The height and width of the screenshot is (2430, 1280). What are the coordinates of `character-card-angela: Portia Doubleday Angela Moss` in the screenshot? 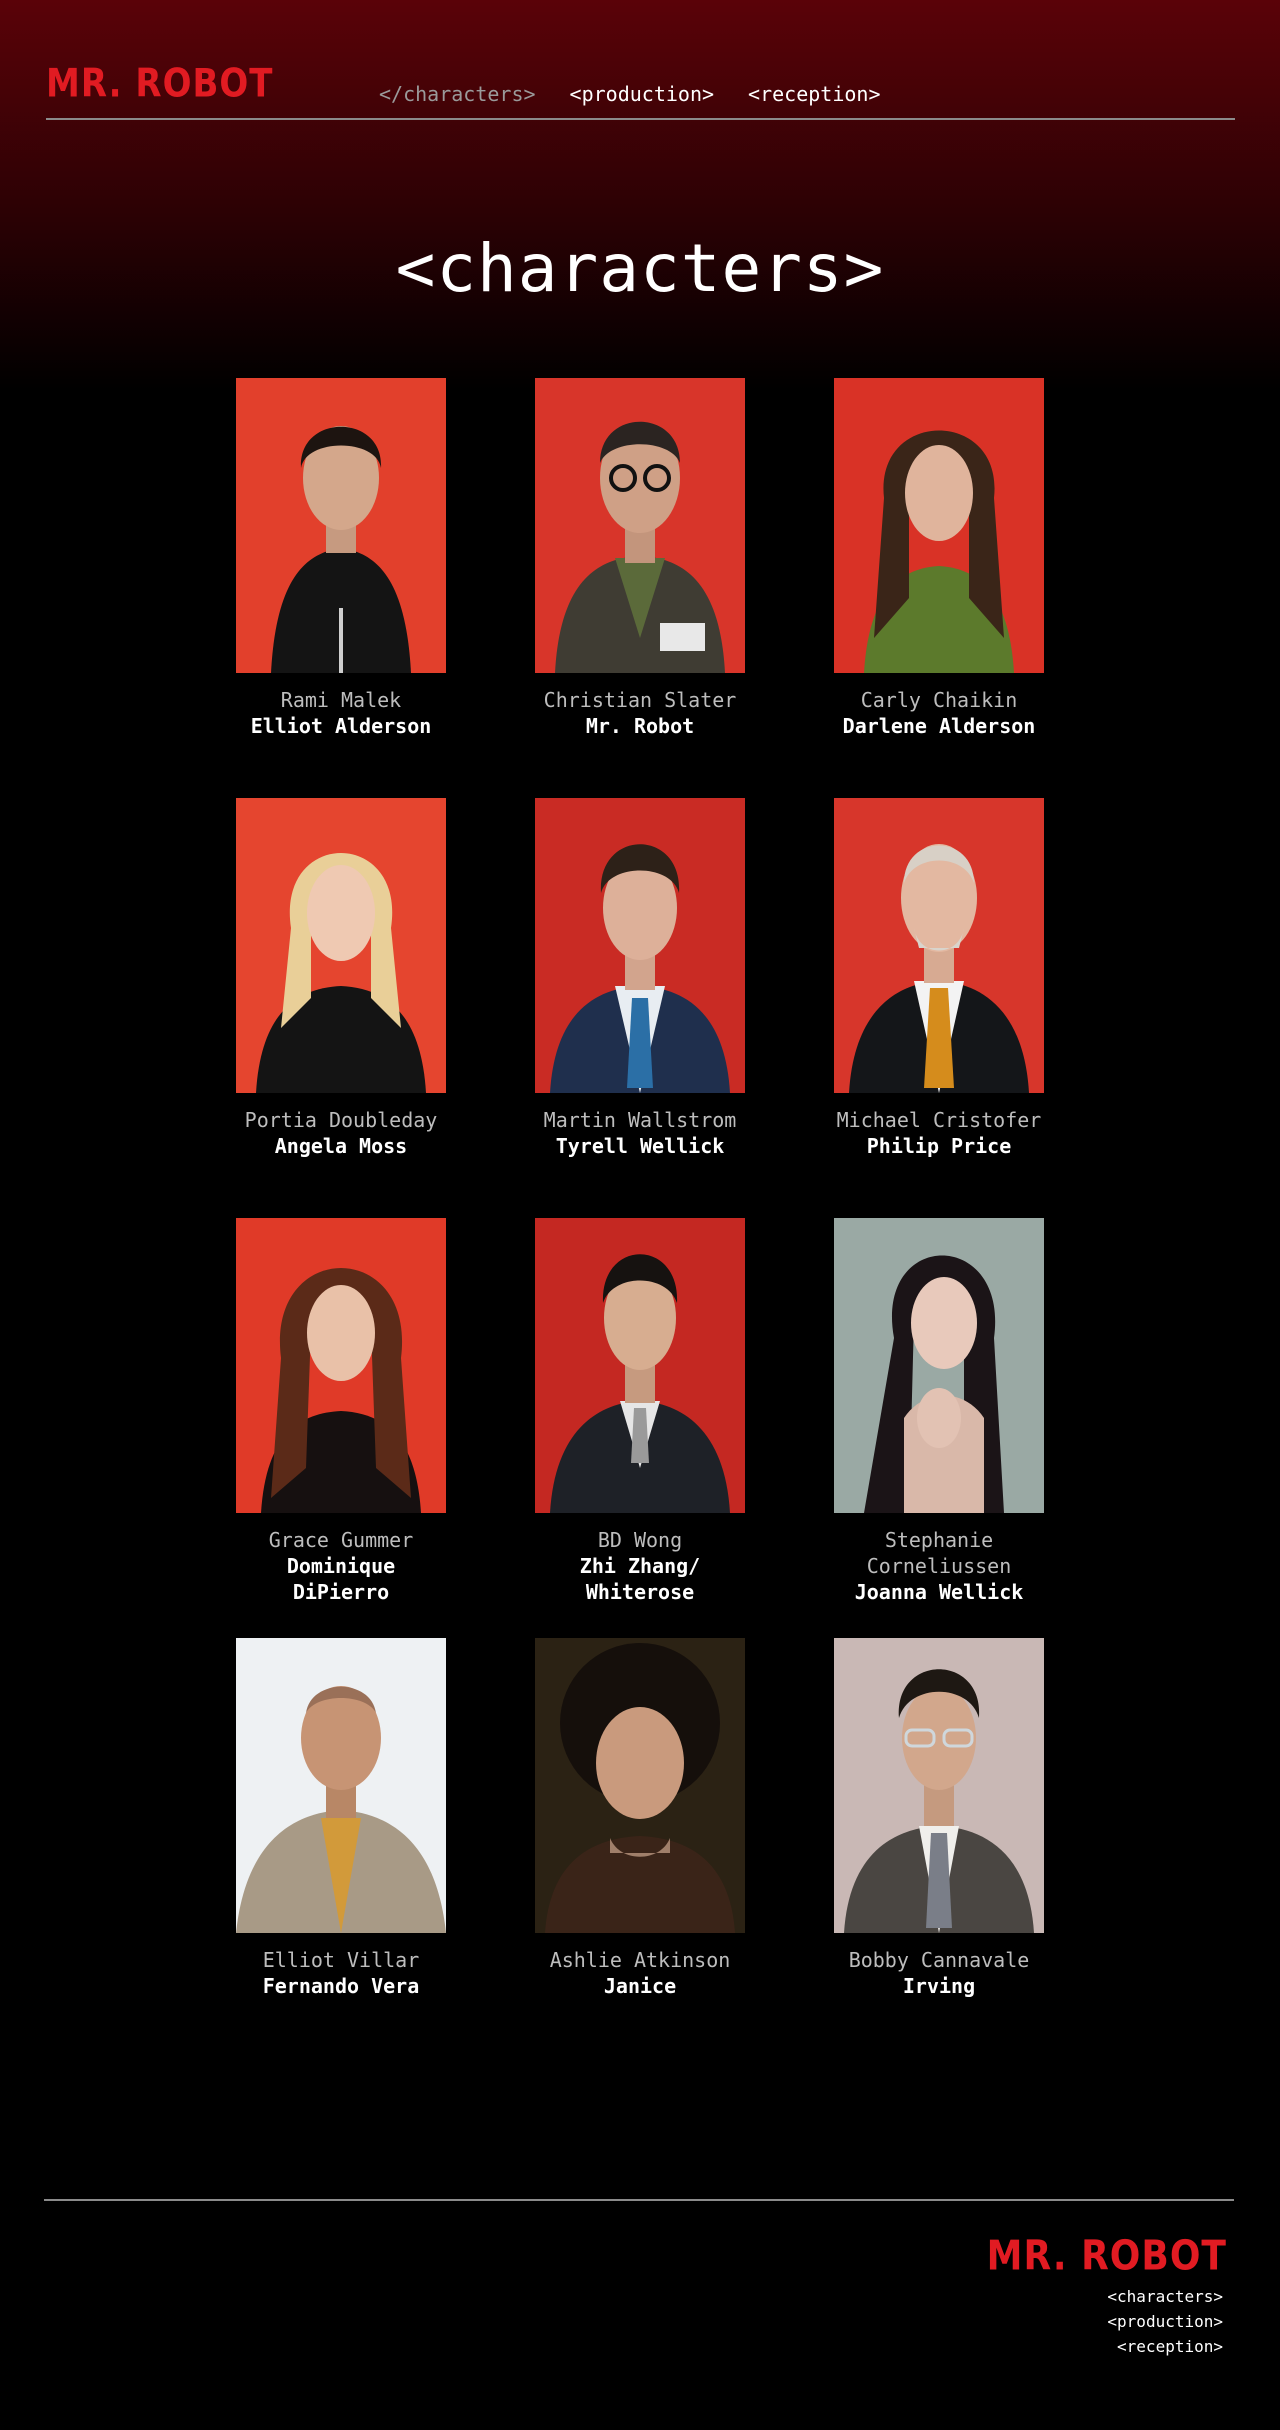 It's located at (341, 1008).